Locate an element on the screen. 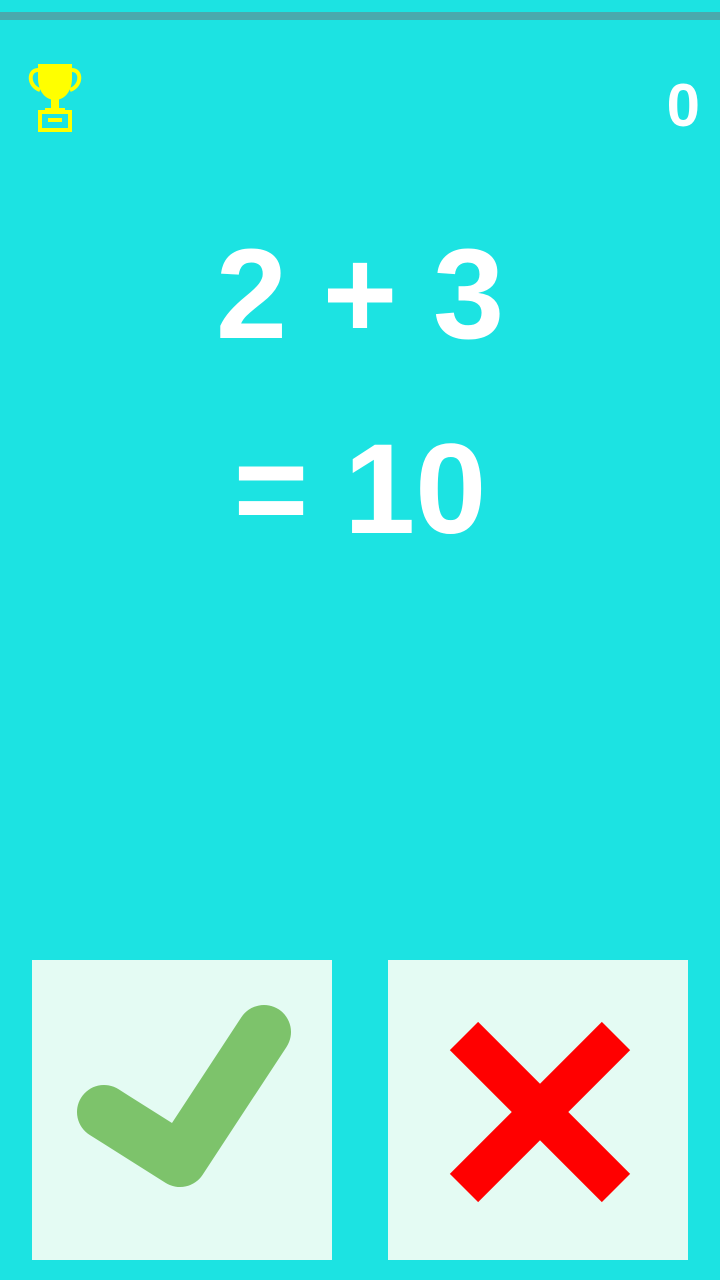 The width and height of the screenshot is (720, 1280). equation-question: 2 + 3 is located at coordinates (360, 294).